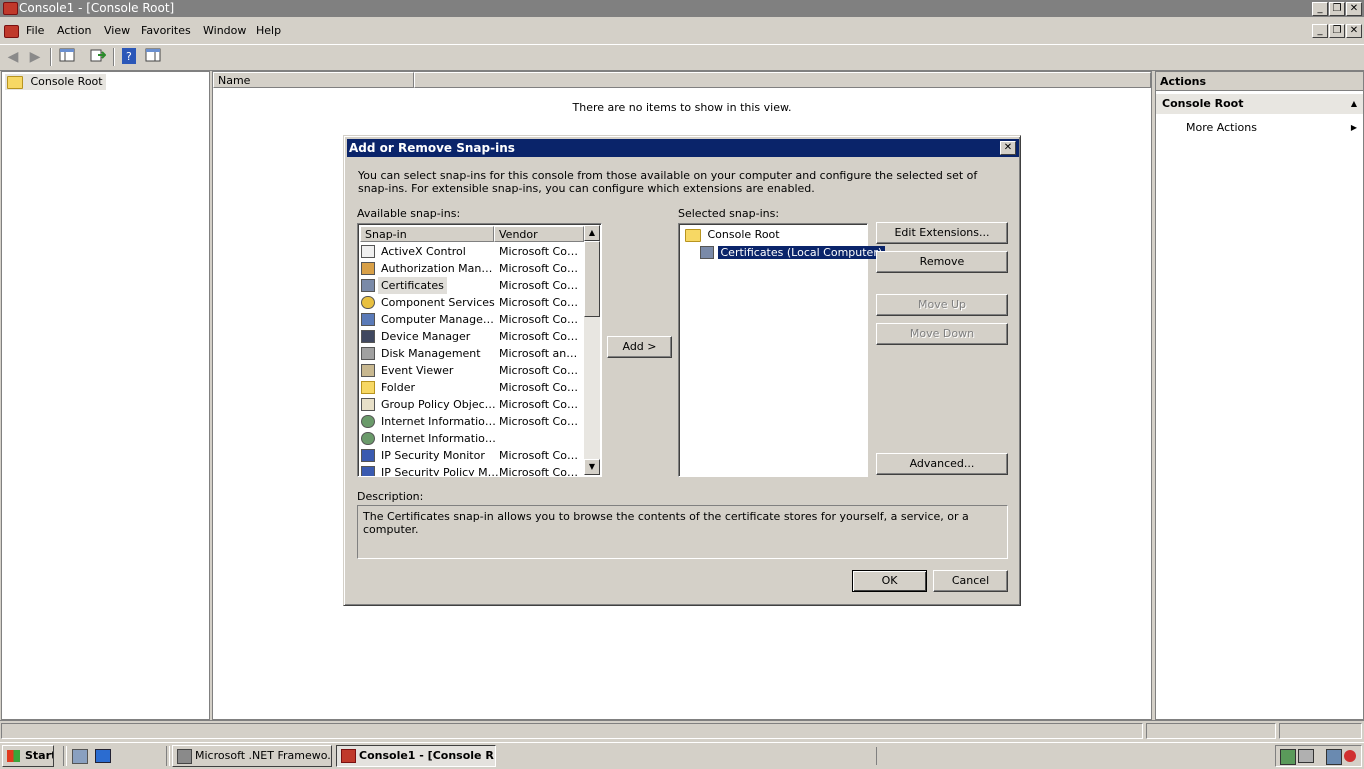 The width and height of the screenshot is (1364, 769). Describe the element at coordinates (368, 471) in the screenshot. I see `ip-security-policy-icon` at that location.